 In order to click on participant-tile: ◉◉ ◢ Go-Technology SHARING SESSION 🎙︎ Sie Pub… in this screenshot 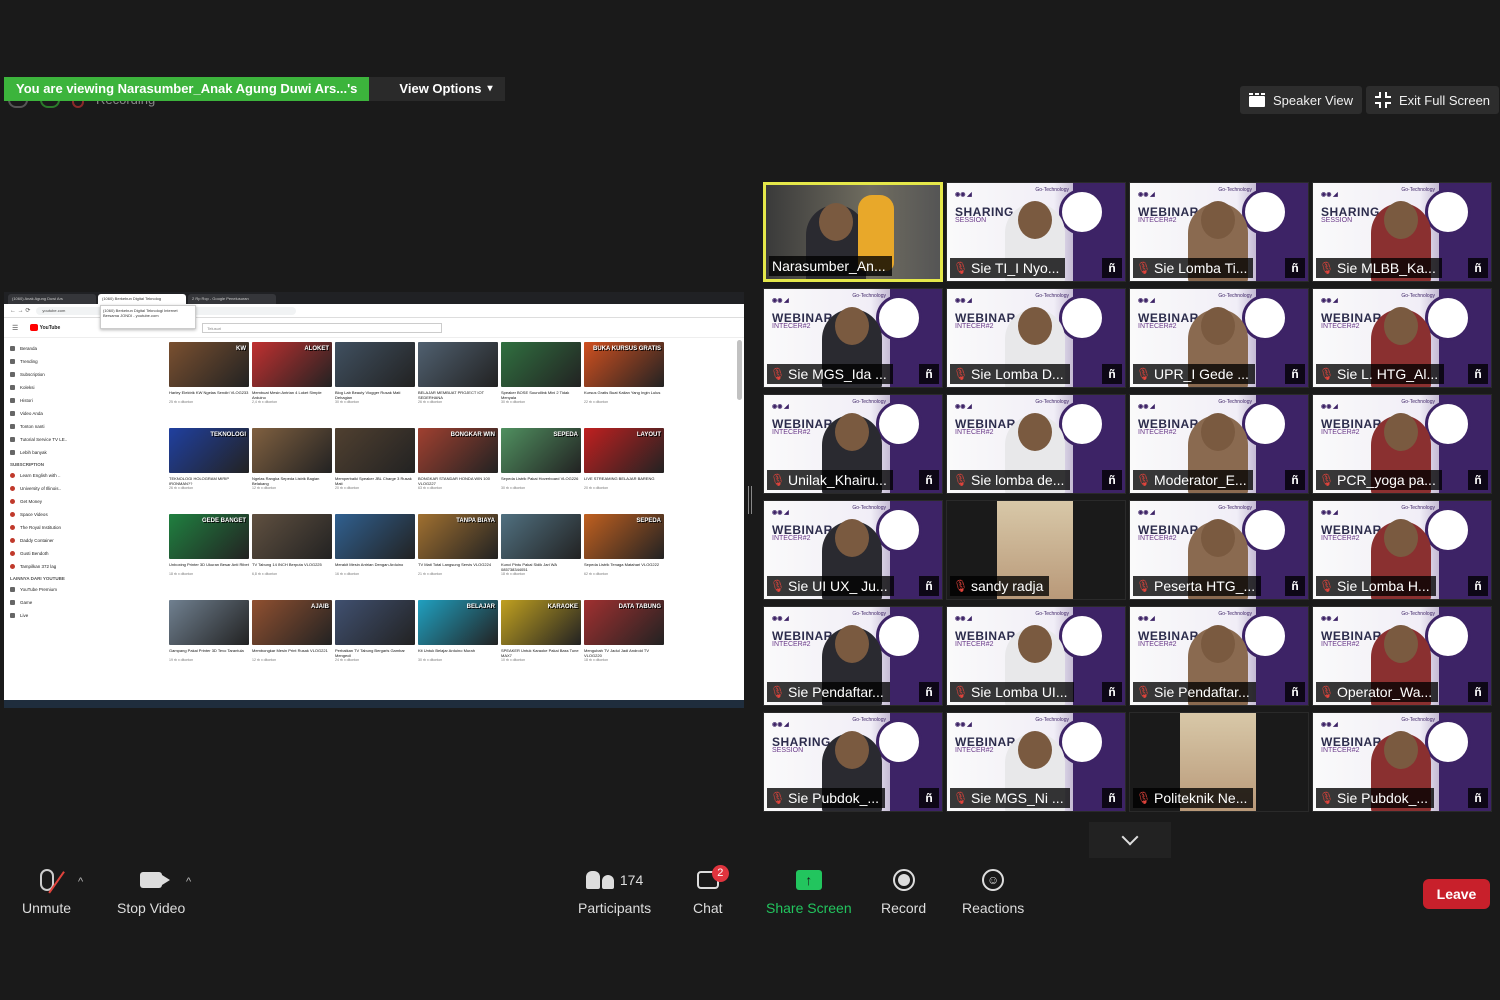, I will do `click(853, 762)`.